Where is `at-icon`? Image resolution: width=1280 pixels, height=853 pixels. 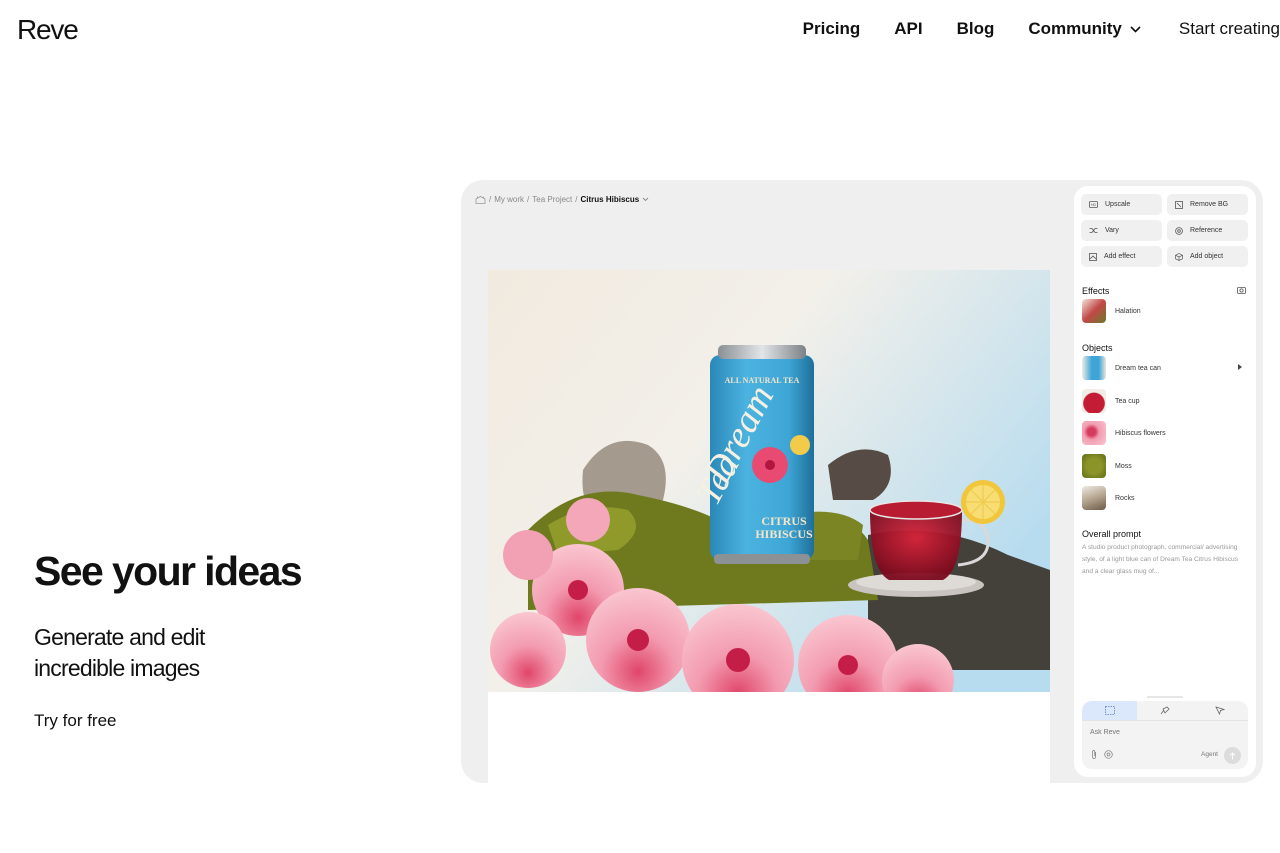
at-icon is located at coordinates (1179, 230).